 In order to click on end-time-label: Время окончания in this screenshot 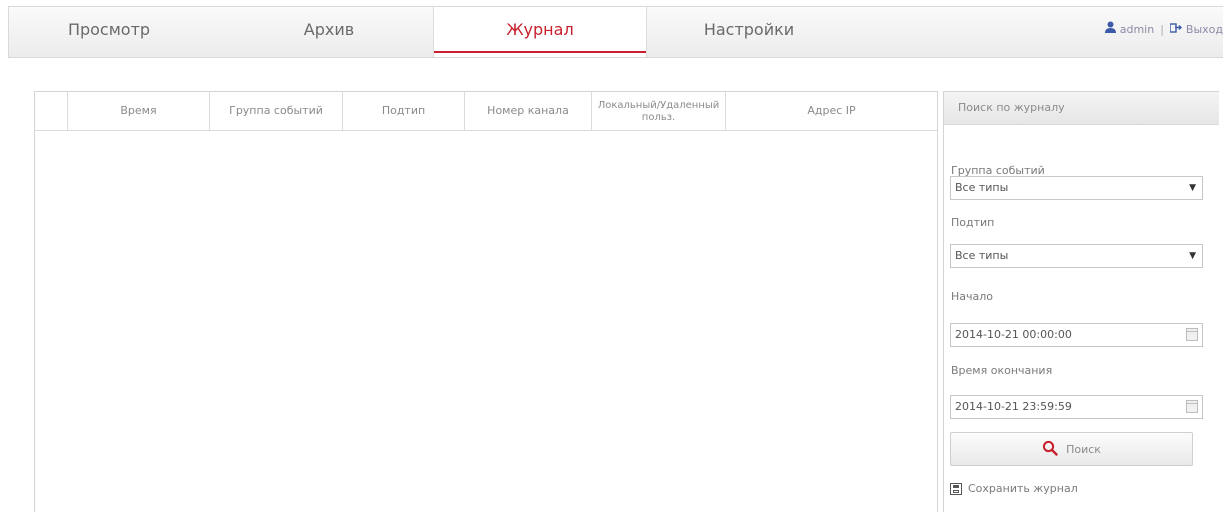, I will do `click(1002, 370)`.